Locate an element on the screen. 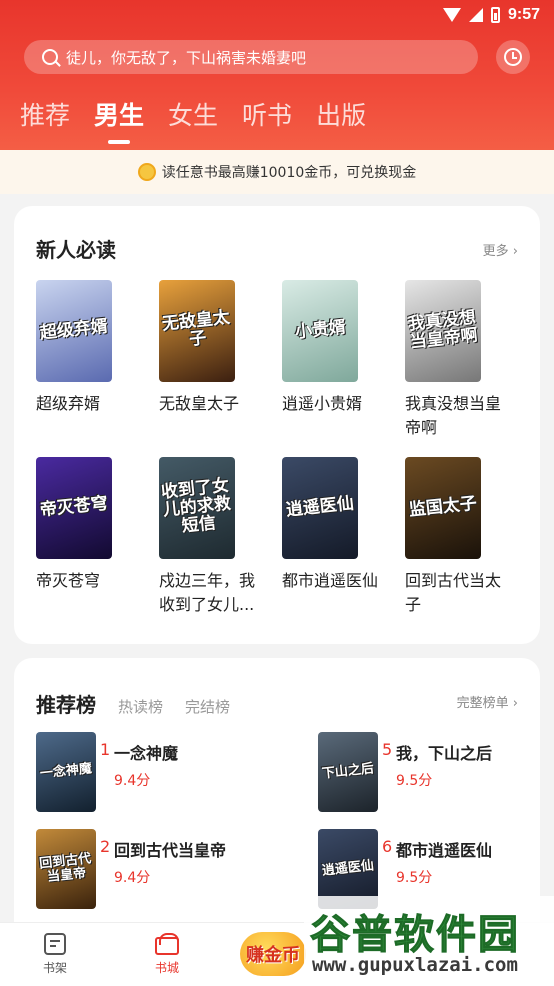 Image resolution: width=554 pixels, height=986 pixels. book-cover: 帝灭苍穹 is located at coordinates (74, 508).